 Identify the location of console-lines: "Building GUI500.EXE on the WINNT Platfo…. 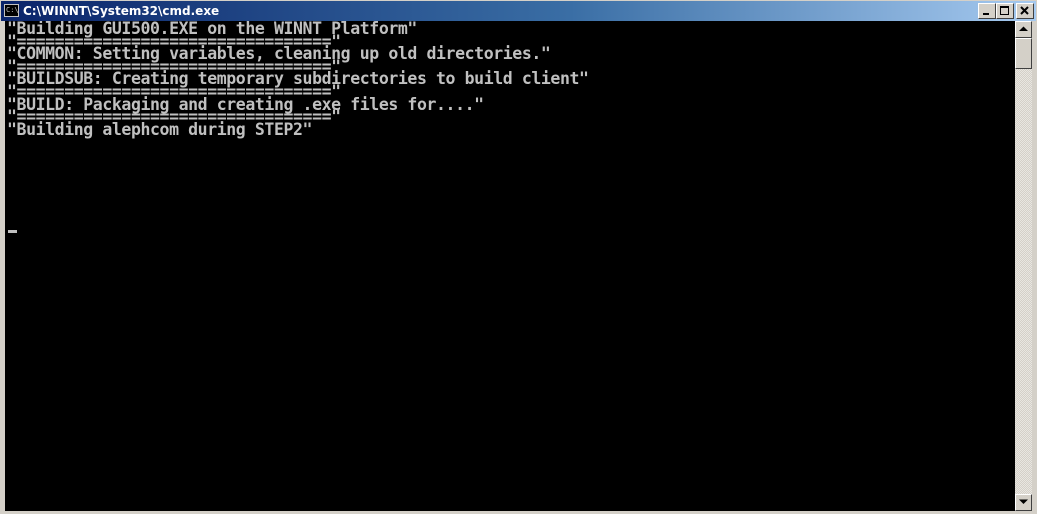
(298, 80).